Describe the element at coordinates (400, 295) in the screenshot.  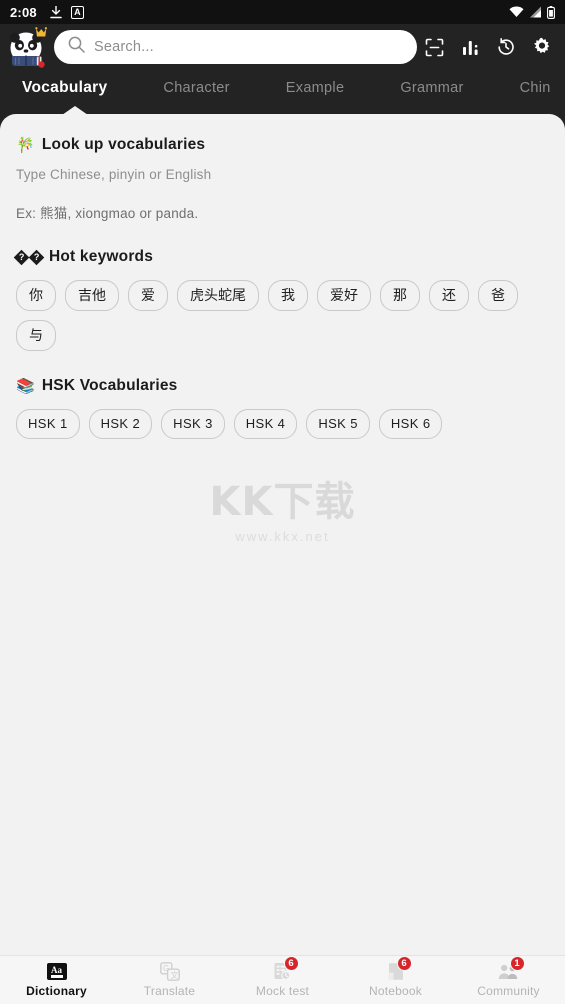
I see `hot-keyword-chip: 那` at that location.